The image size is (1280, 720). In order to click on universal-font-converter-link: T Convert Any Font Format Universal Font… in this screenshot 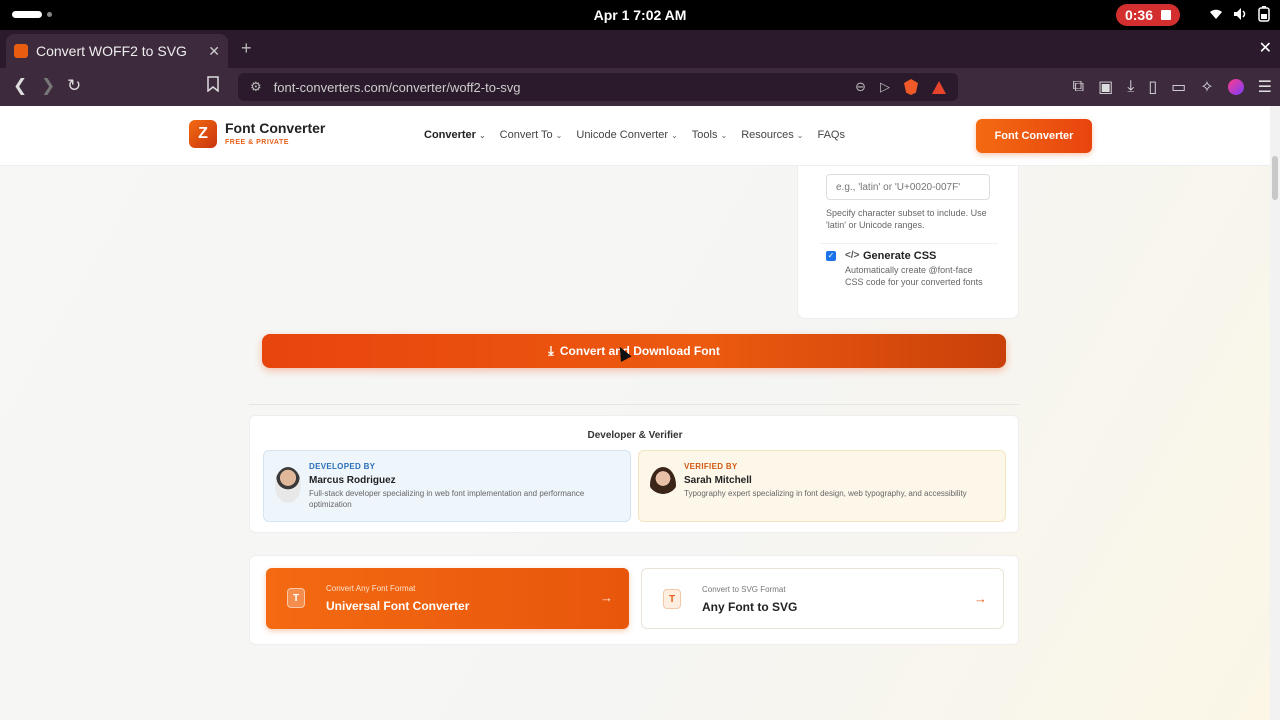, I will do `click(447, 598)`.